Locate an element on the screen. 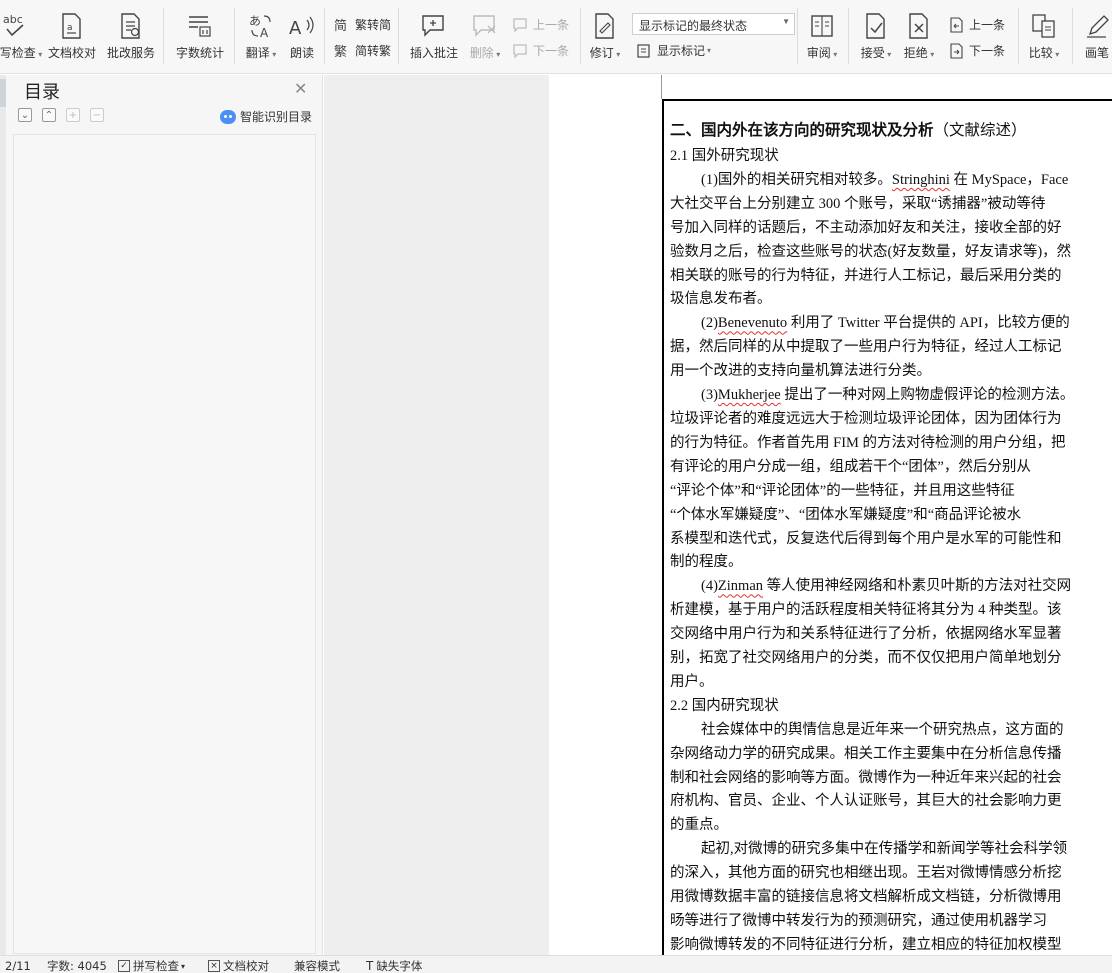  add-heading-icon: + is located at coordinates (73, 115).